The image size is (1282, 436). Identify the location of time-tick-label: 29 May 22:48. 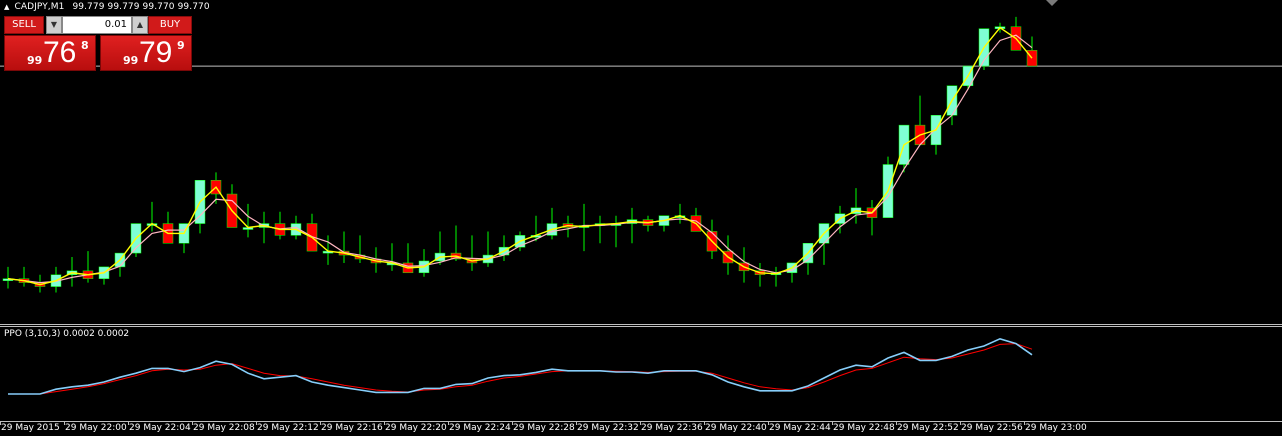
(864, 428).